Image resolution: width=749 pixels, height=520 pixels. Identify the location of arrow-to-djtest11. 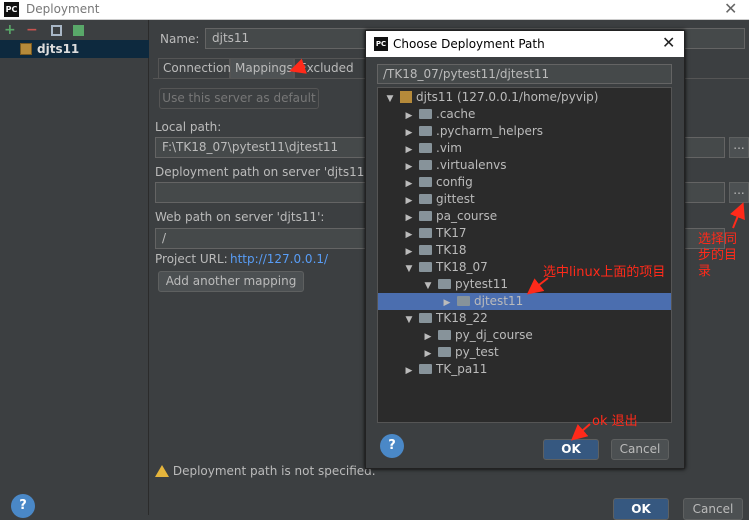
(537, 286).